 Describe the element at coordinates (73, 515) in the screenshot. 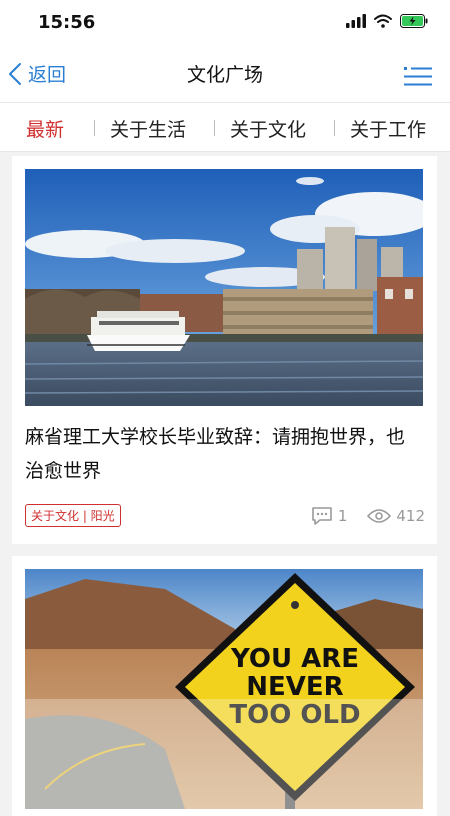

I see `article-tag: 关于文化 | 阳光` at that location.